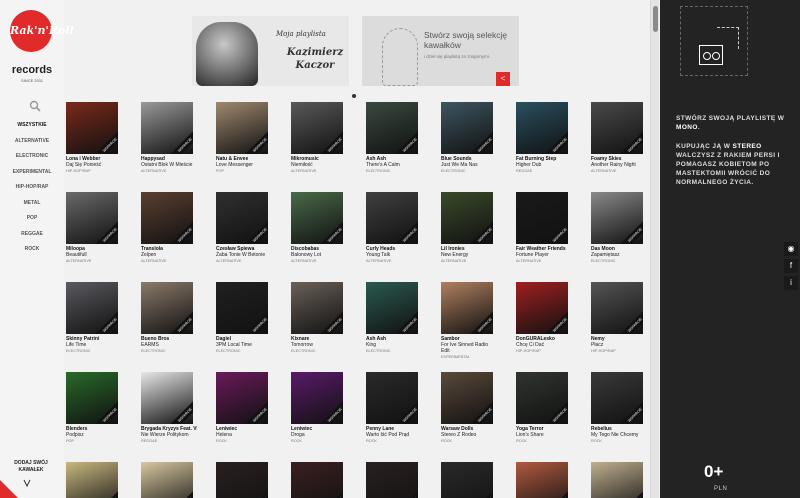 The height and width of the screenshot is (498, 800). Describe the element at coordinates (35, 106) in the screenshot. I see `search-icon` at that location.